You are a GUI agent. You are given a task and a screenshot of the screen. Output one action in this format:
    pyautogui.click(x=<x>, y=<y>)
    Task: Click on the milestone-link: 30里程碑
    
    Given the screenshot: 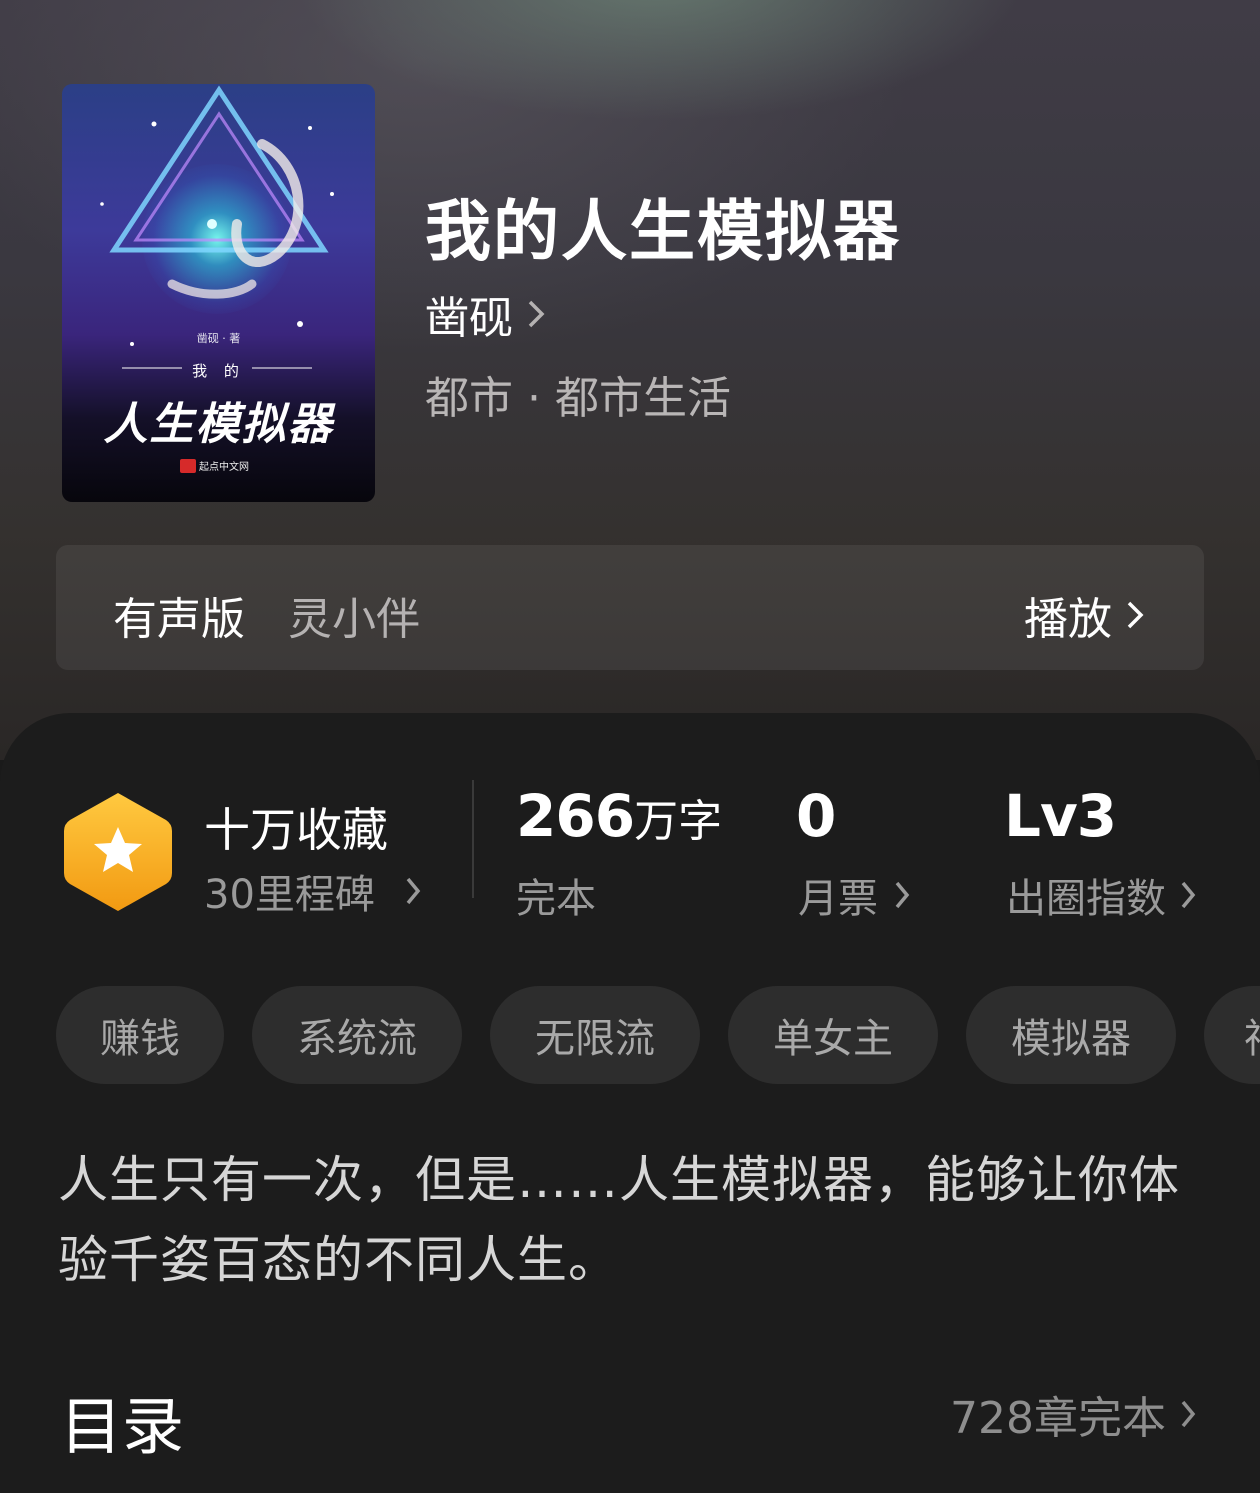 What is the action you would take?
    pyautogui.click(x=312, y=891)
    